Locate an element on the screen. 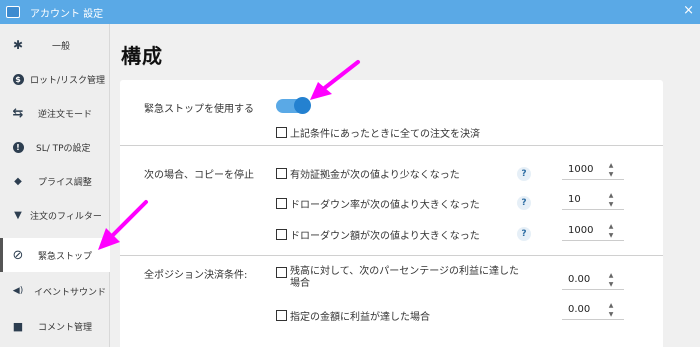 This screenshot has height=347, width=700. filter-icon: ▼ is located at coordinates (18, 215).